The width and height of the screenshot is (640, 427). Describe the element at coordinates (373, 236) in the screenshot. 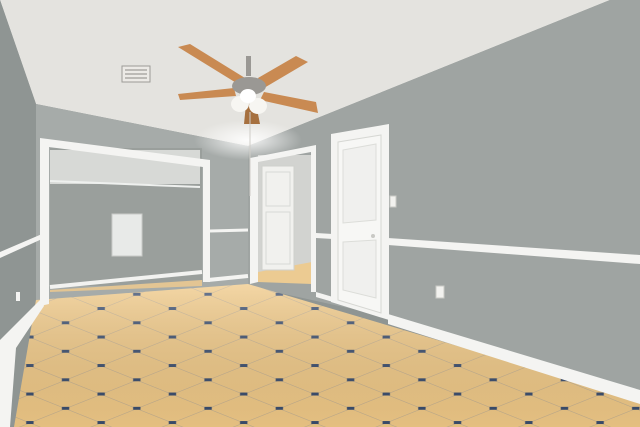

I see `door-knob-icon` at that location.